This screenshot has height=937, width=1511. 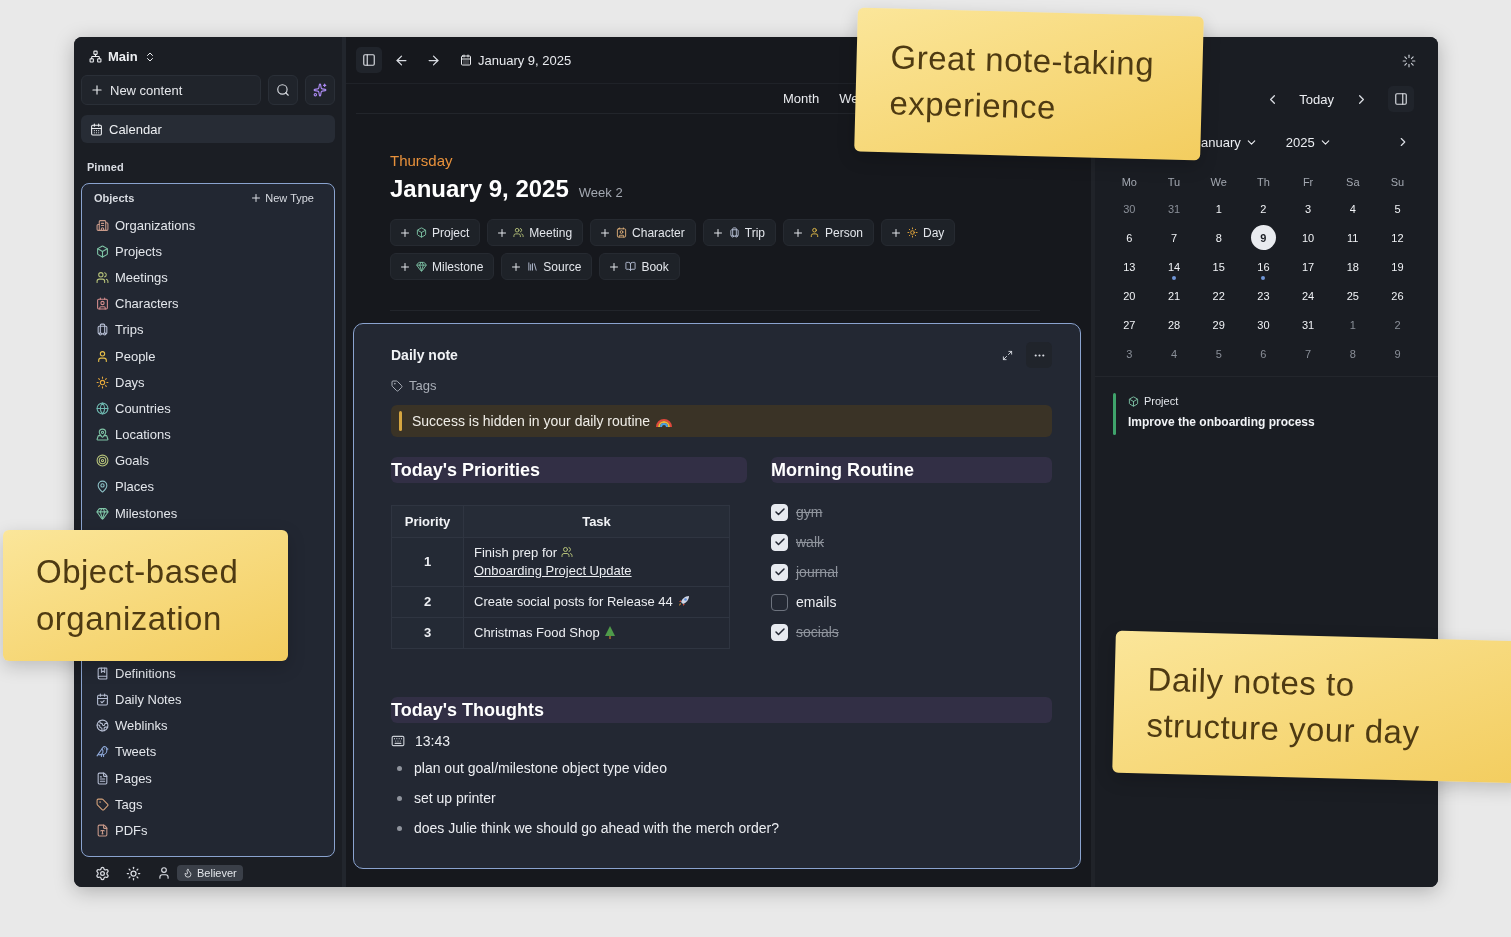 What do you see at coordinates (208, 434) in the screenshot?
I see `sidebar-item: Locations` at bounding box center [208, 434].